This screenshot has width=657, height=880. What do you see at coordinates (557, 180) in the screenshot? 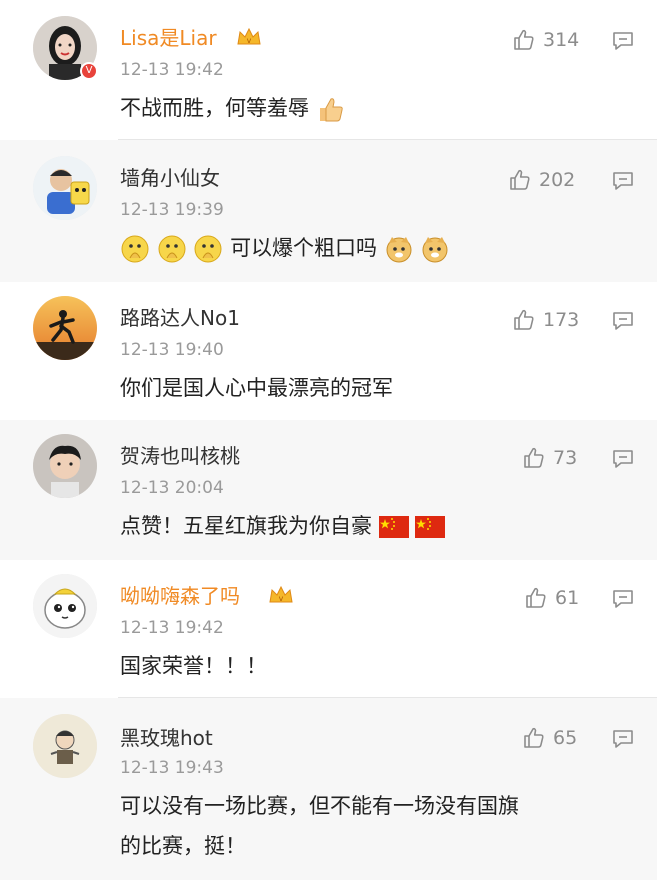
I see `like-count: 202` at bounding box center [557, 180].